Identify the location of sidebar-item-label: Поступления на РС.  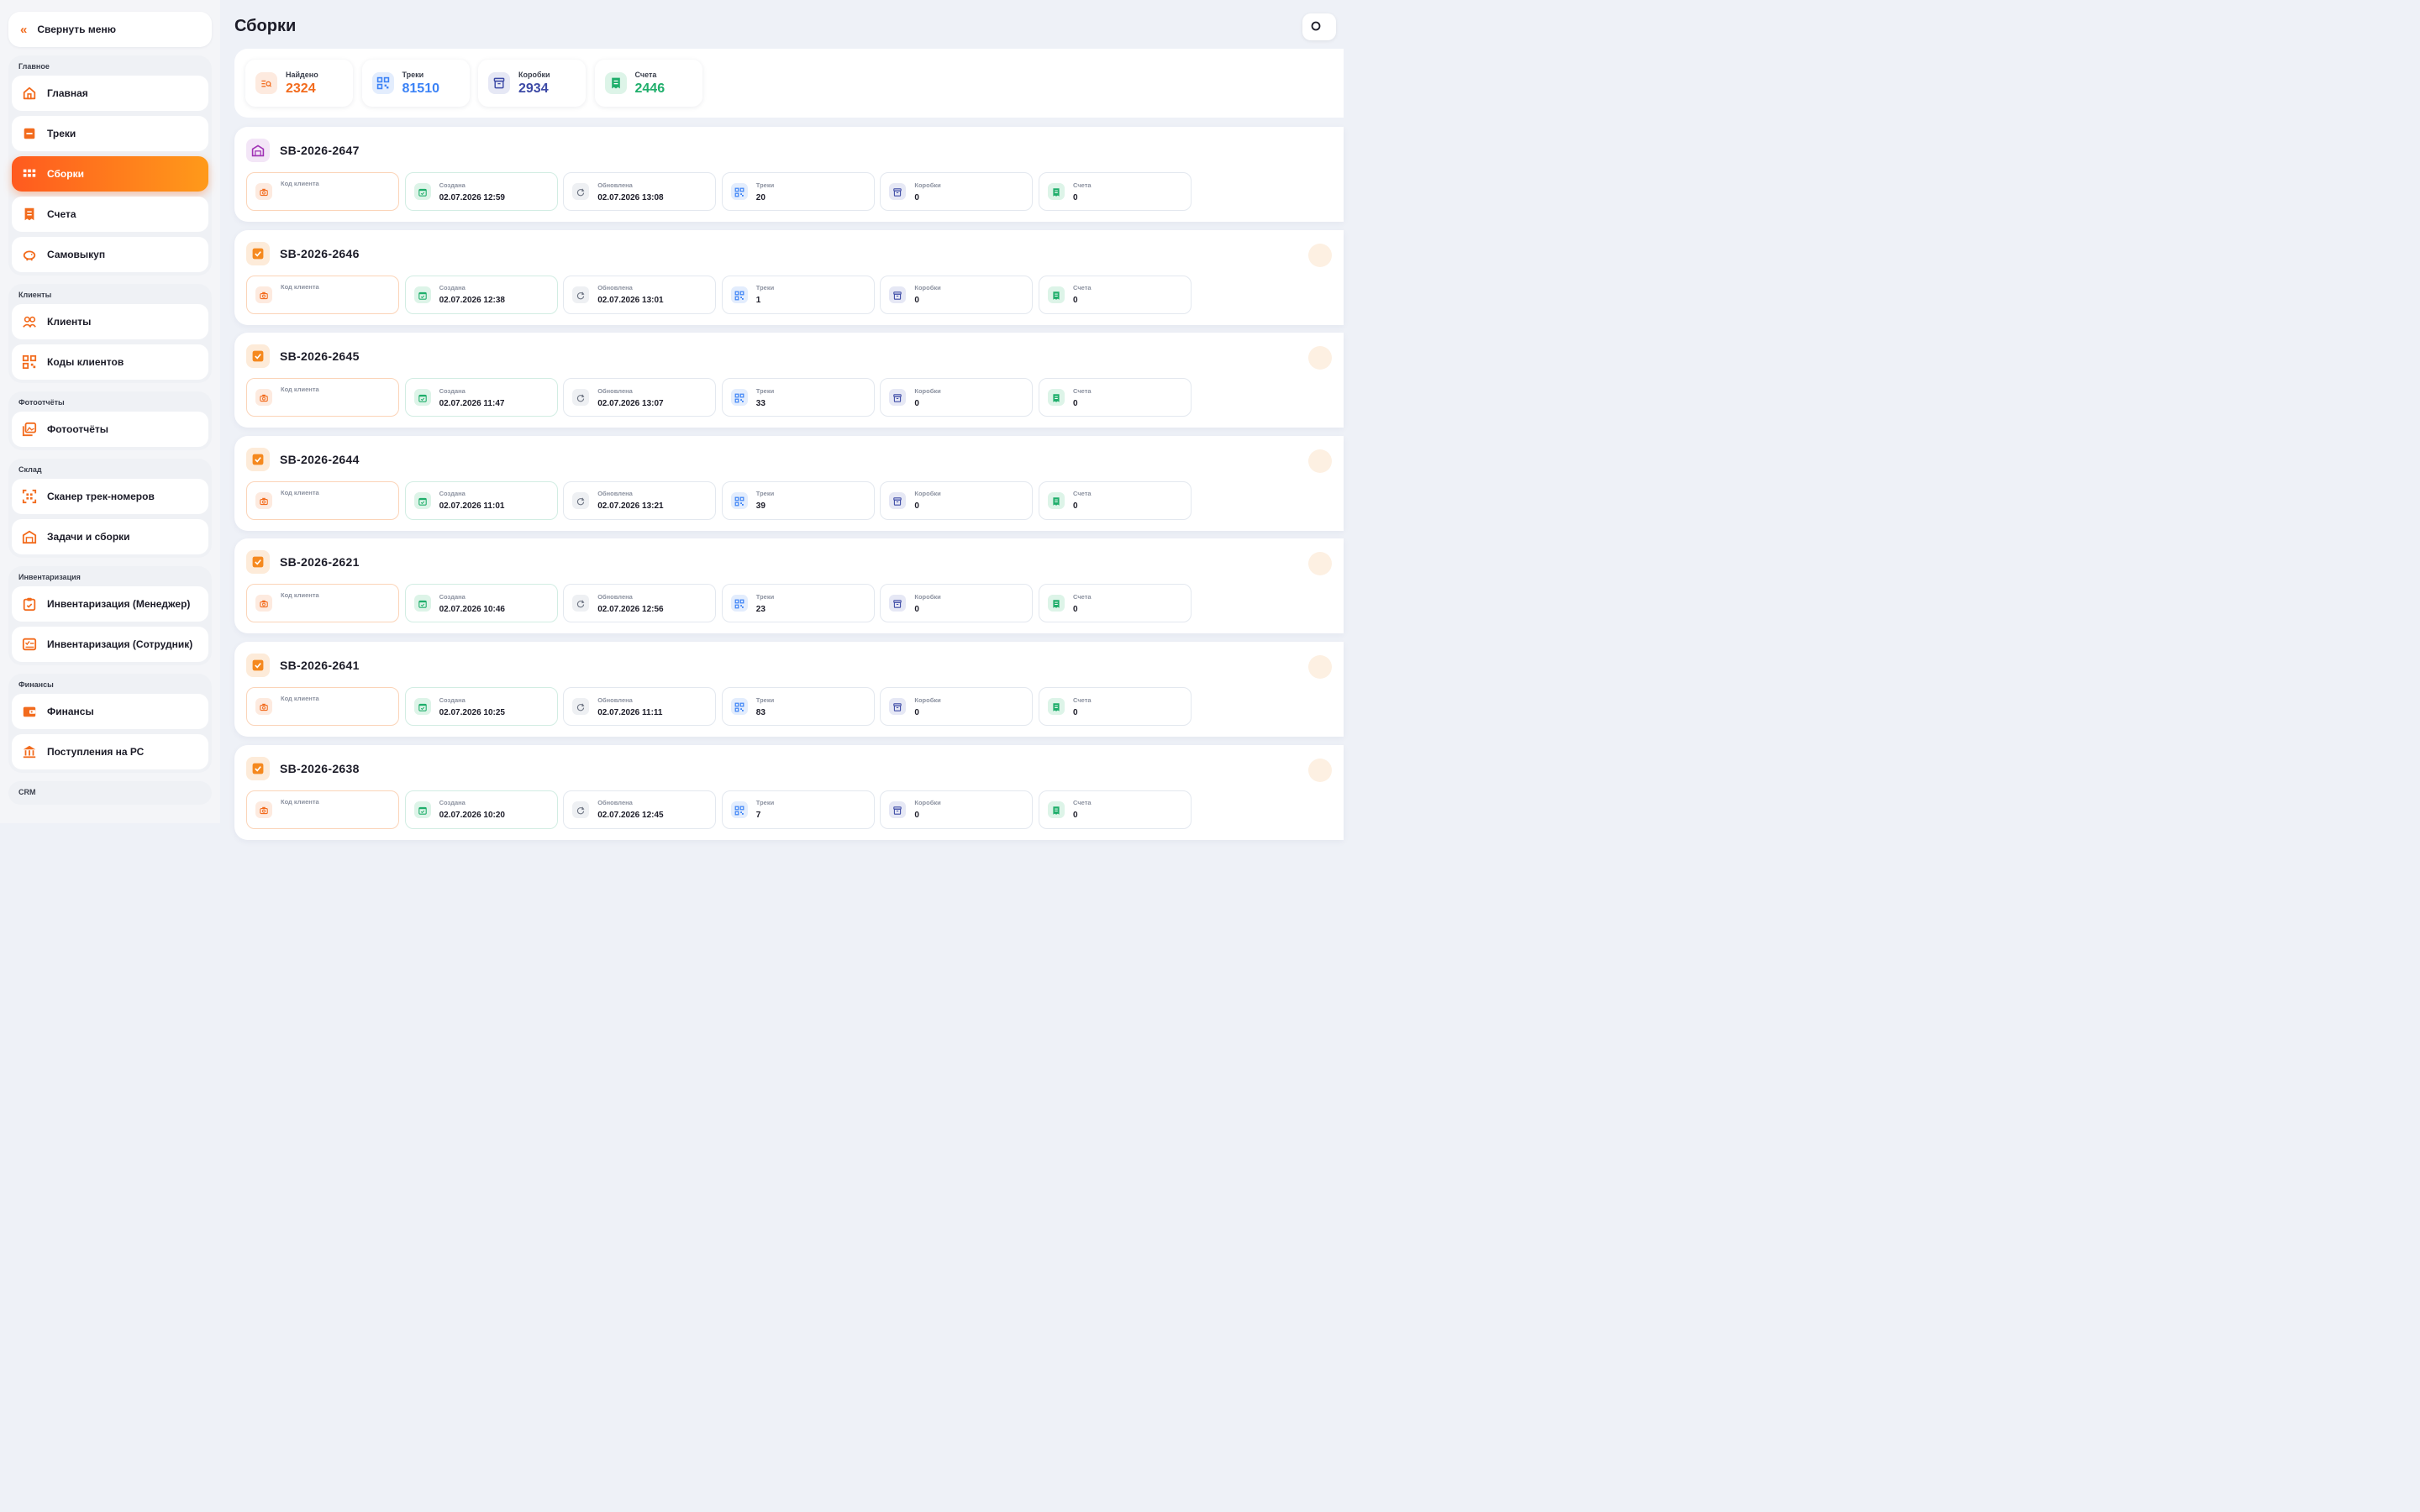
(96, 752).